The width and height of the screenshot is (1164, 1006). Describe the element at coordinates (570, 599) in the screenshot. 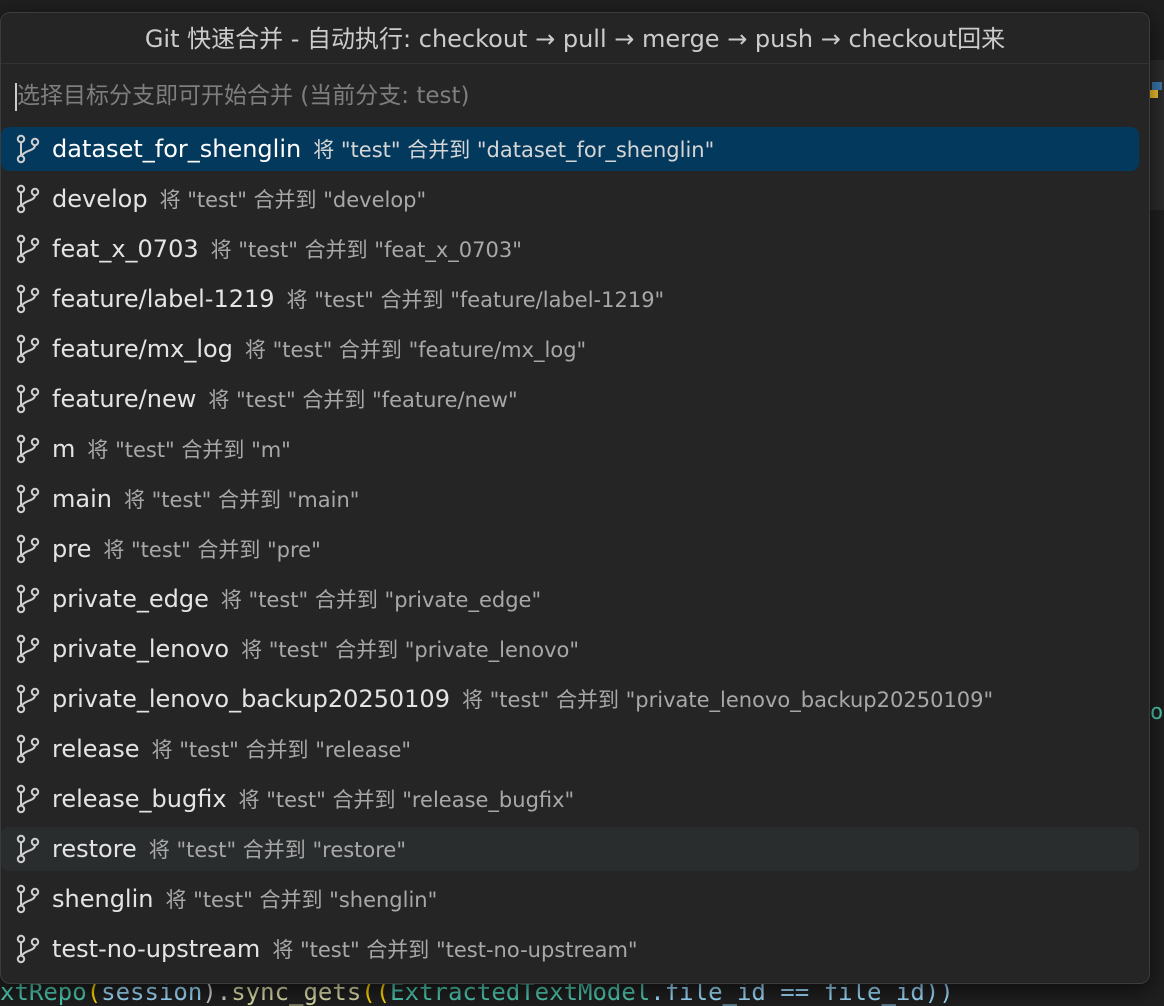

I see `branch-list-item: private_edge 将 "test" 合并到 "private_edge"` at that location.